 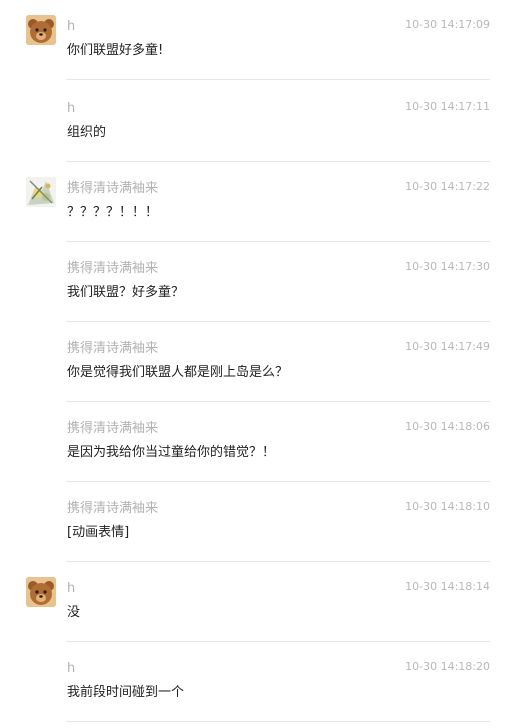 I want to click on message-text: 我们联盟？好多童？, so click(x=126, y=292).